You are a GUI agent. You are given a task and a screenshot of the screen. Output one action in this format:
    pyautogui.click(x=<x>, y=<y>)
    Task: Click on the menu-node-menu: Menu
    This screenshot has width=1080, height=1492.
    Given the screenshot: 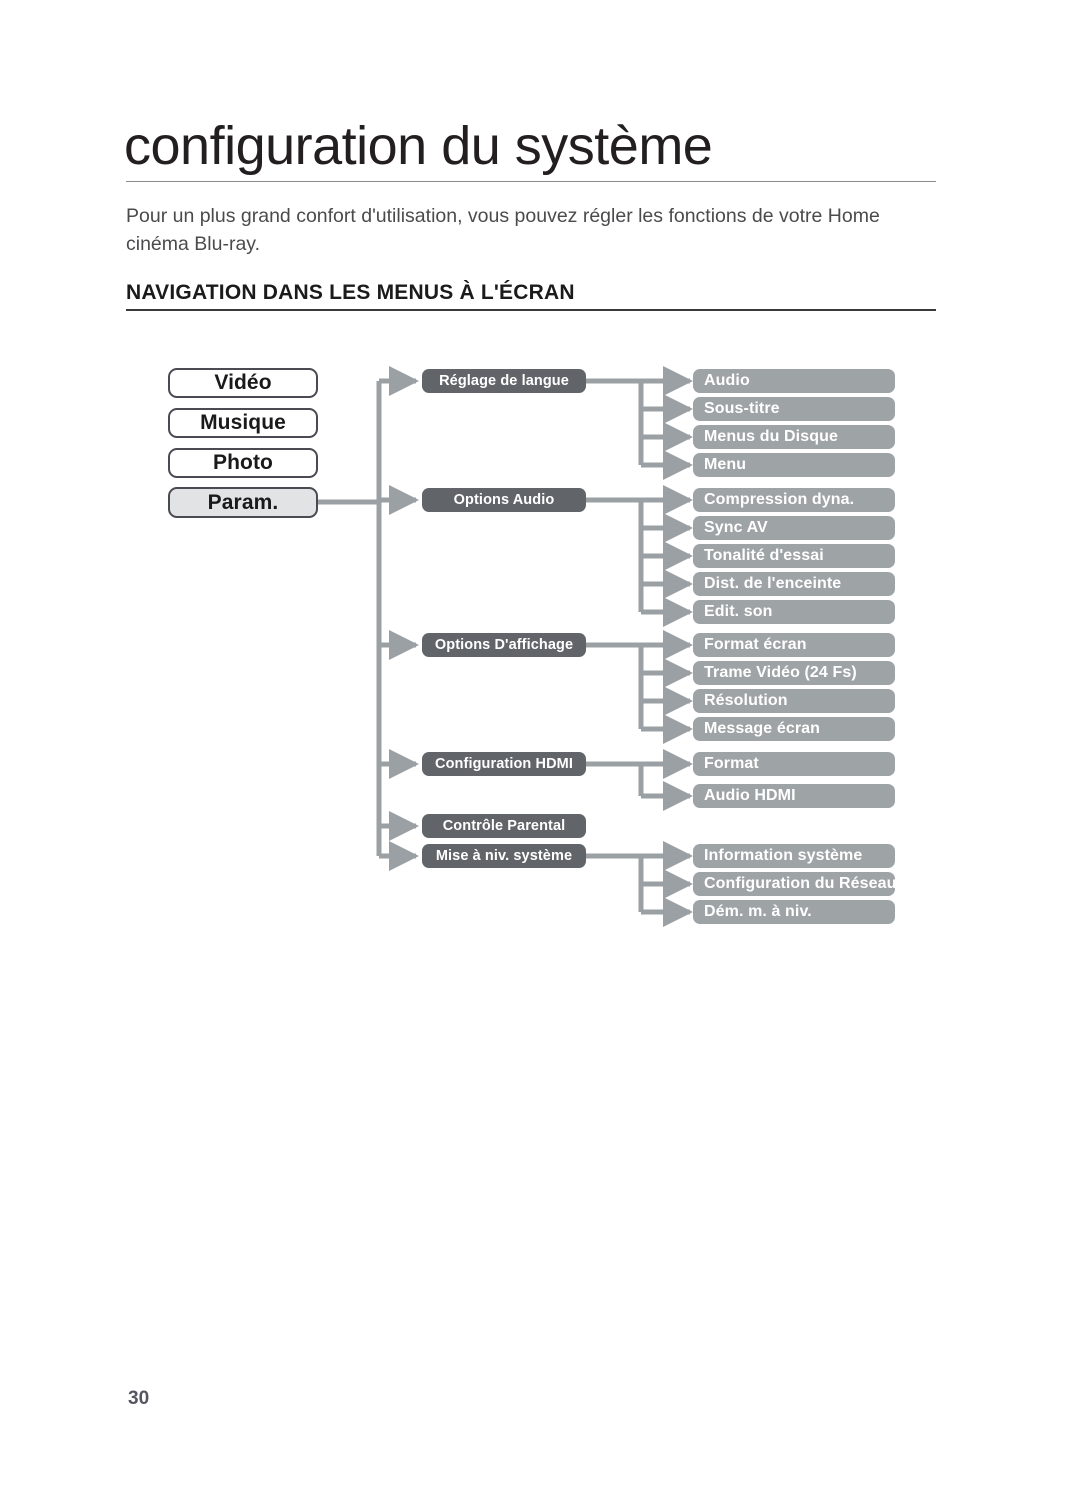 What is the action you would take?
    pyautogui.click(x=794, y=465)
    